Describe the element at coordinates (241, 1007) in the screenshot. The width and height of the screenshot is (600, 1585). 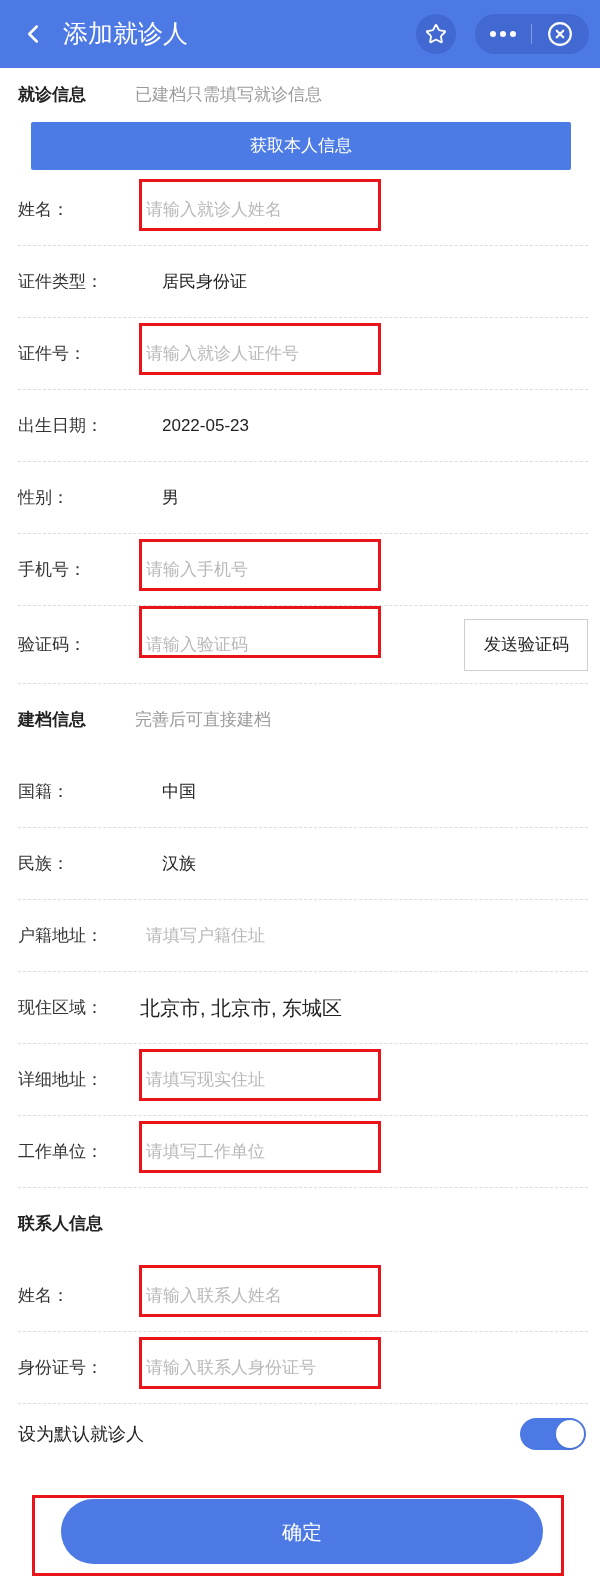
I see `field-value: 北京市, 北京市, 东城区` at that location.